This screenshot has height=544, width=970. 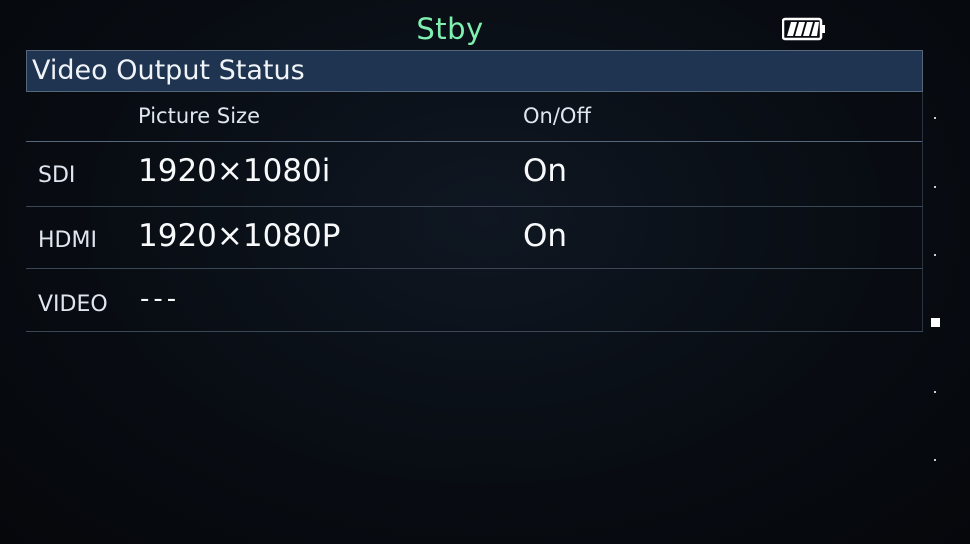 What do you see at coordinates (160, 299) in the screenshot?
I see `picture-size-video: ---` at bounding box center [160, 299].